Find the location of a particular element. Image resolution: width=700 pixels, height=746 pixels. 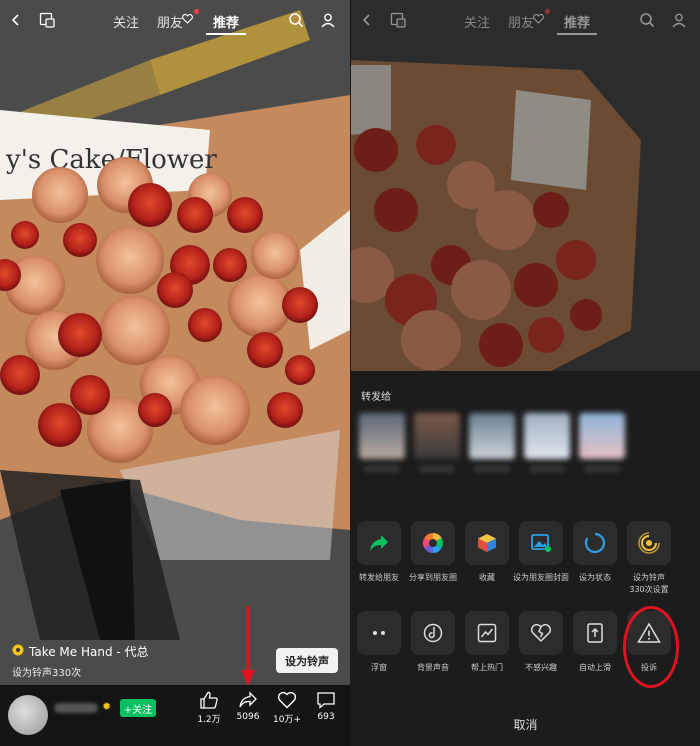

option-label: 自动上滑 is located at coordinates (595, 667).